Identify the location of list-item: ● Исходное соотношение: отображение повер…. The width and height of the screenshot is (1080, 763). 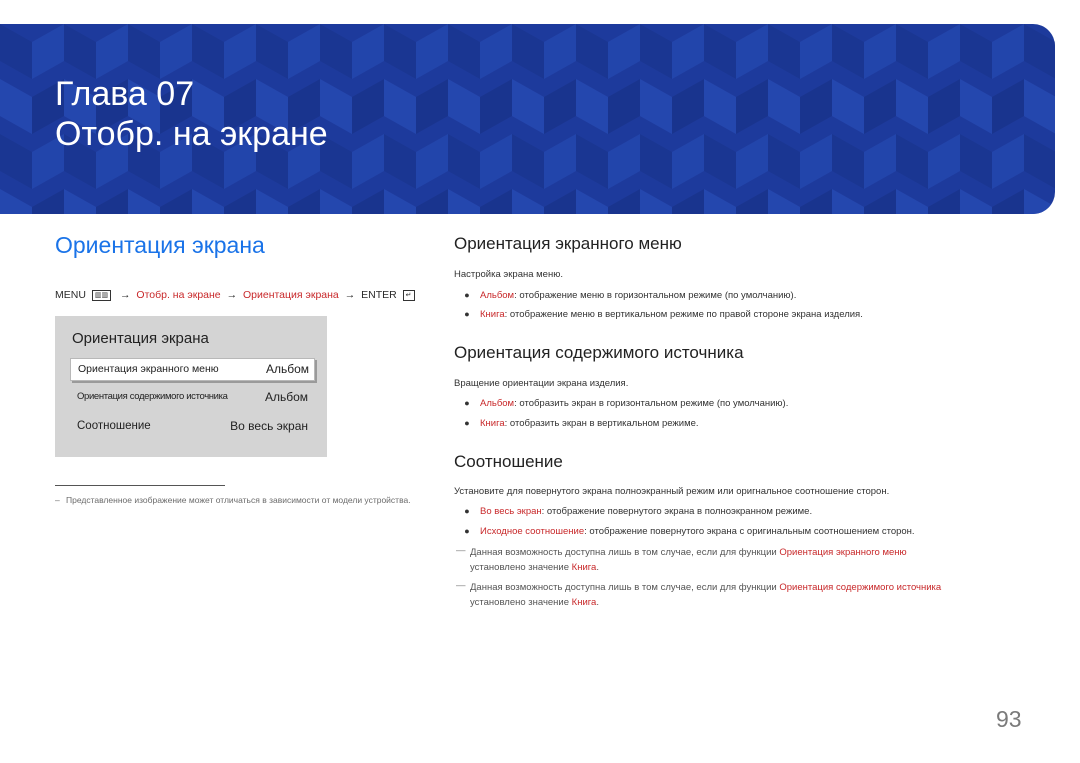
(684, 531).